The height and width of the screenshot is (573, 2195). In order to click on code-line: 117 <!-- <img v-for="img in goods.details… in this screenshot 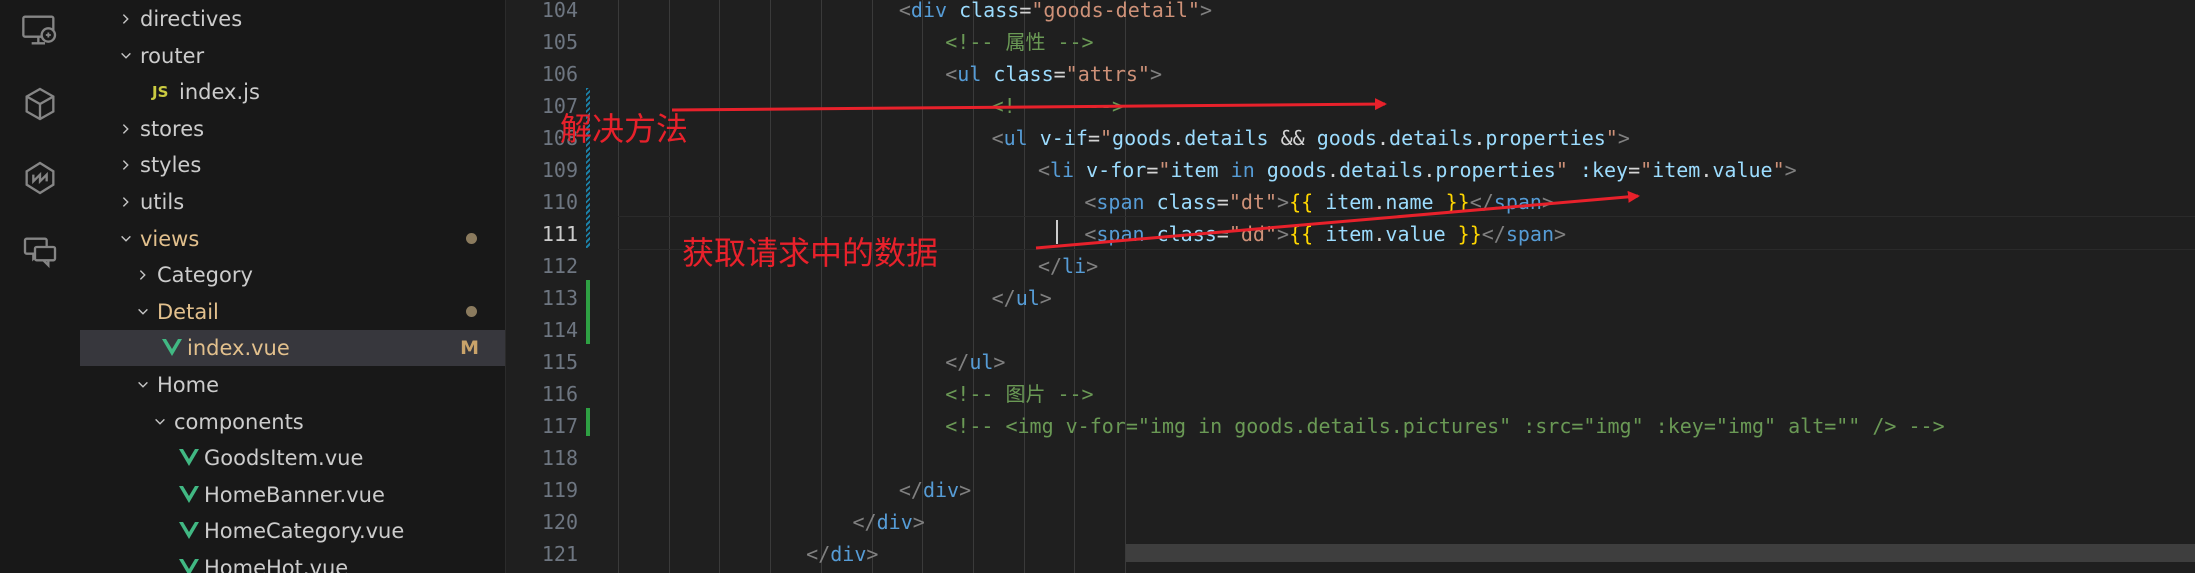, I will do `click(1350, 426)`.